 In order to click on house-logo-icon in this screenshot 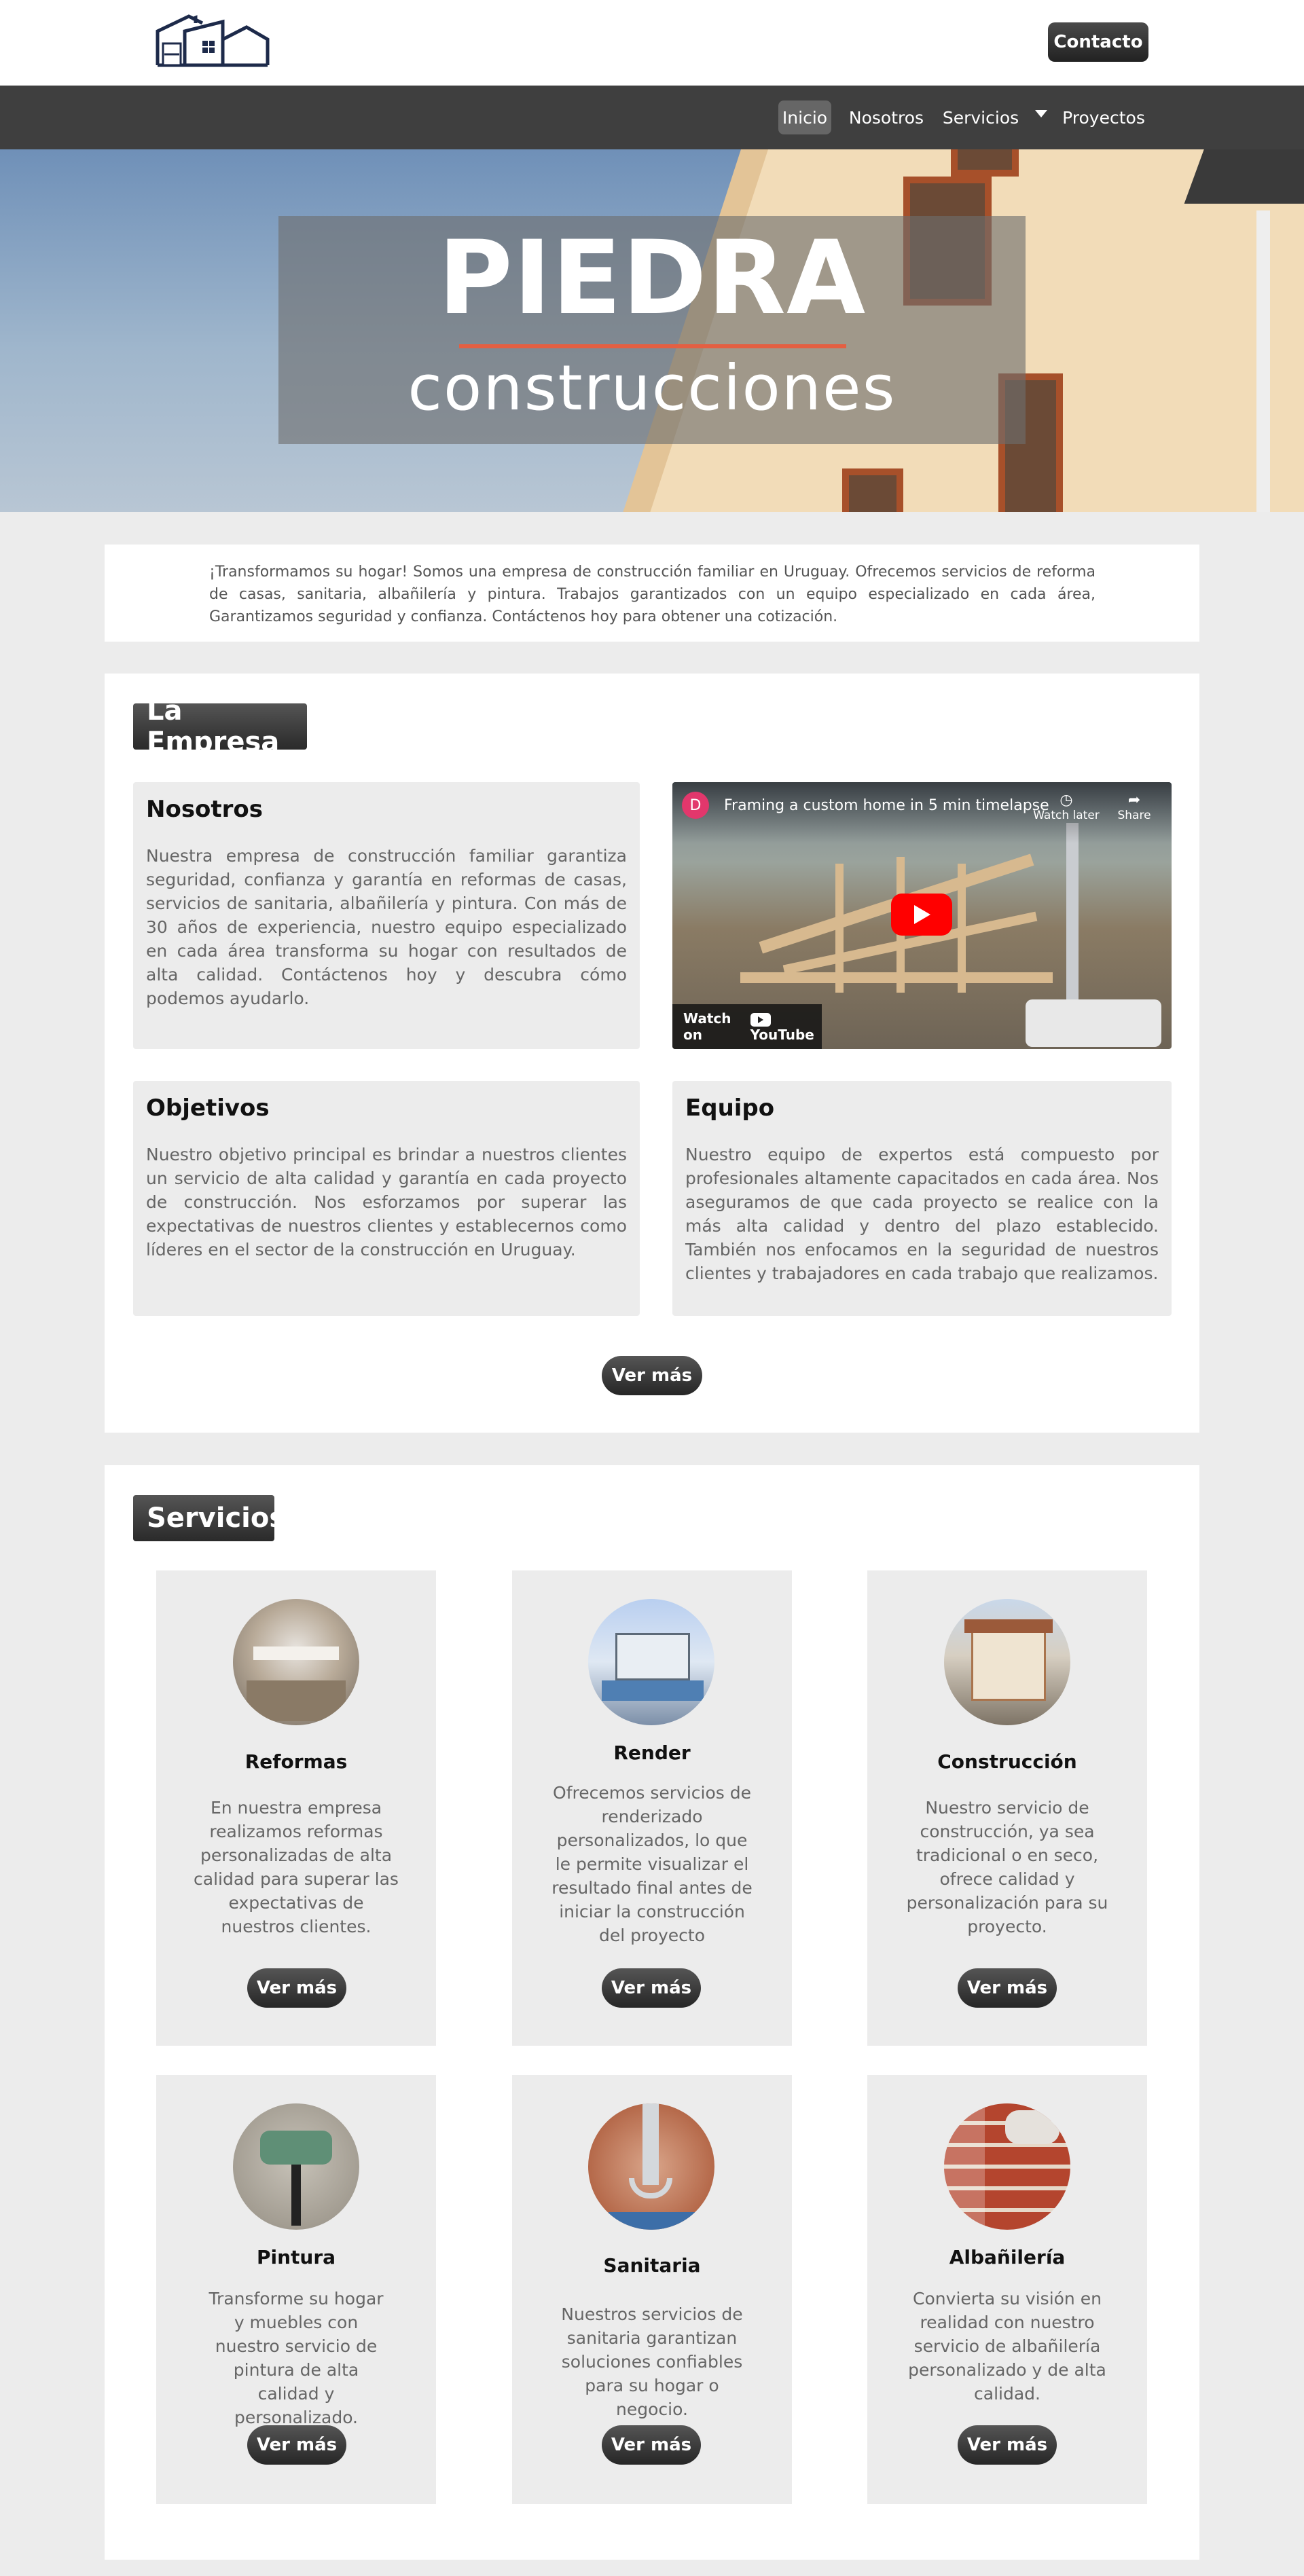, I will do `click(212, 40)`.